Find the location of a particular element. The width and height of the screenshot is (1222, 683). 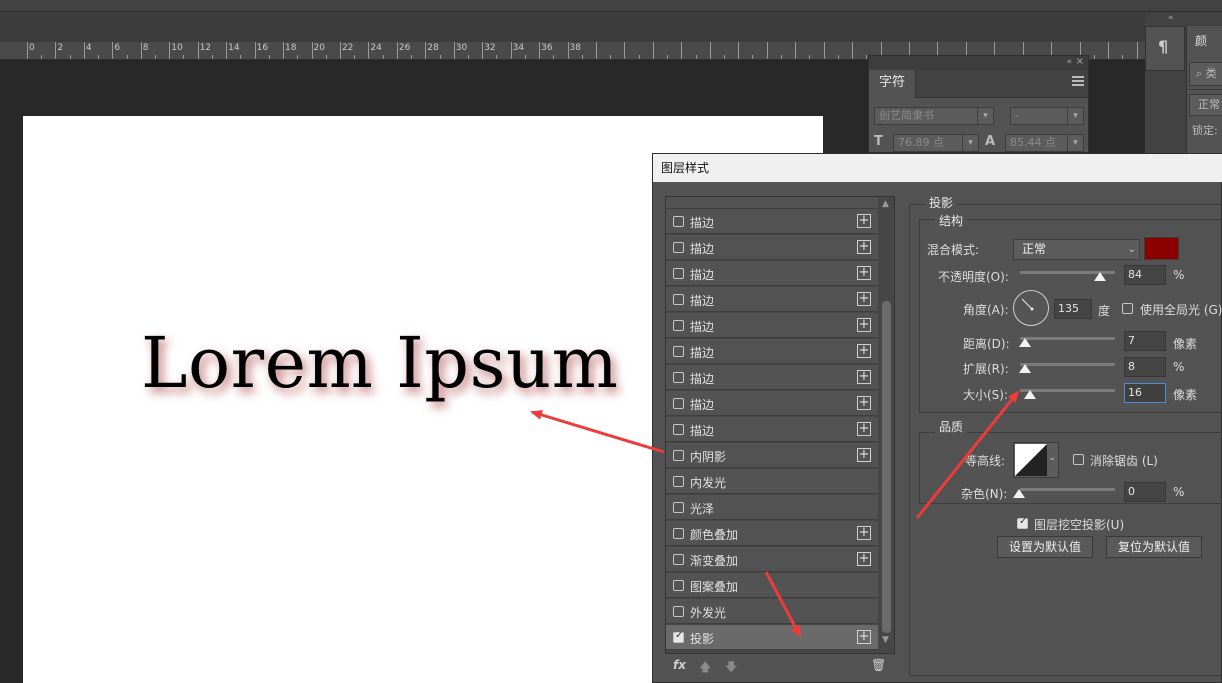

opacity-input: 84 is located at coordinates (1145, 275).